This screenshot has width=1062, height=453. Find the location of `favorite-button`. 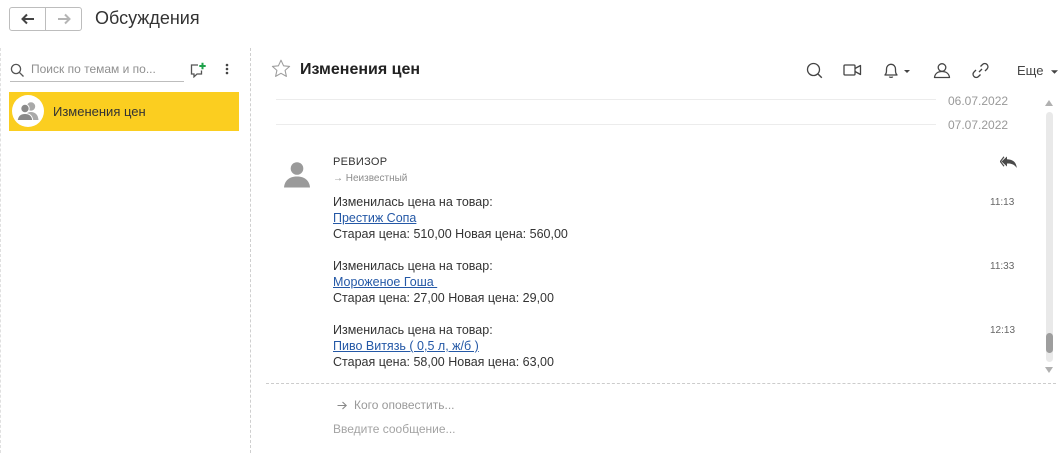

favorite-button is located at coordinates (281, 71).